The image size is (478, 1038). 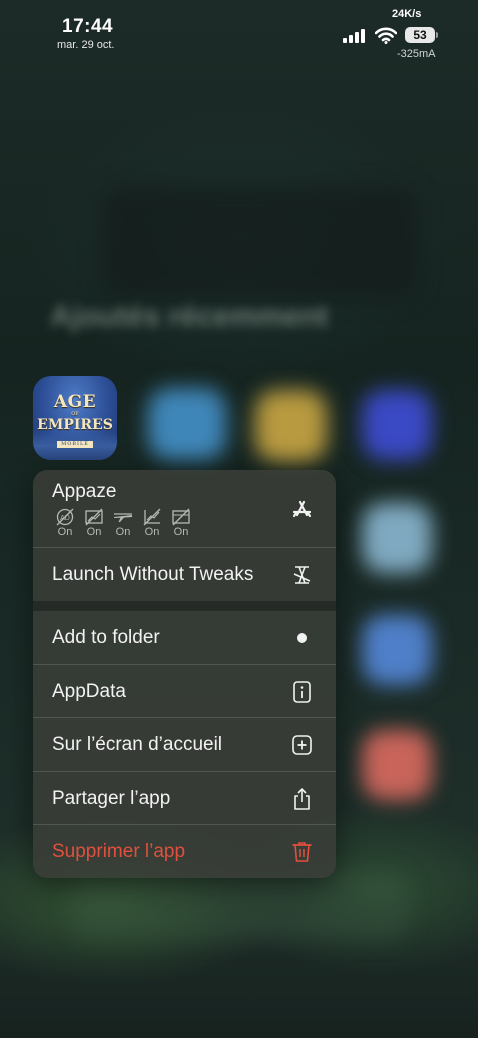 I want to click on appaze-toggle-airplane: On, so click(x=123, y=523).